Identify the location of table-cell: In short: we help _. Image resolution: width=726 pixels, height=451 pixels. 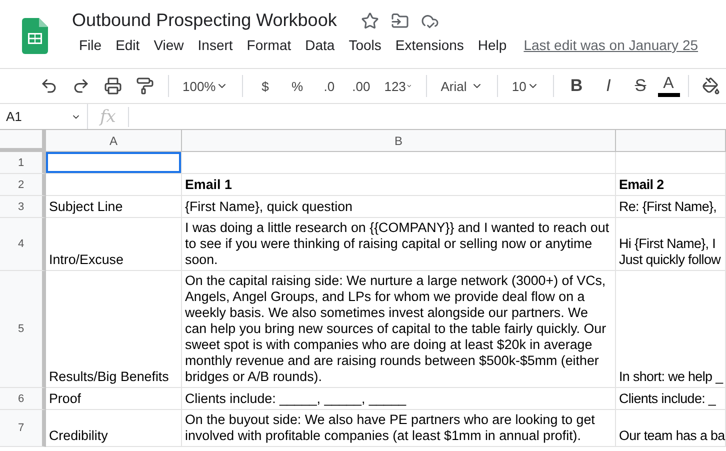
(671, 329).